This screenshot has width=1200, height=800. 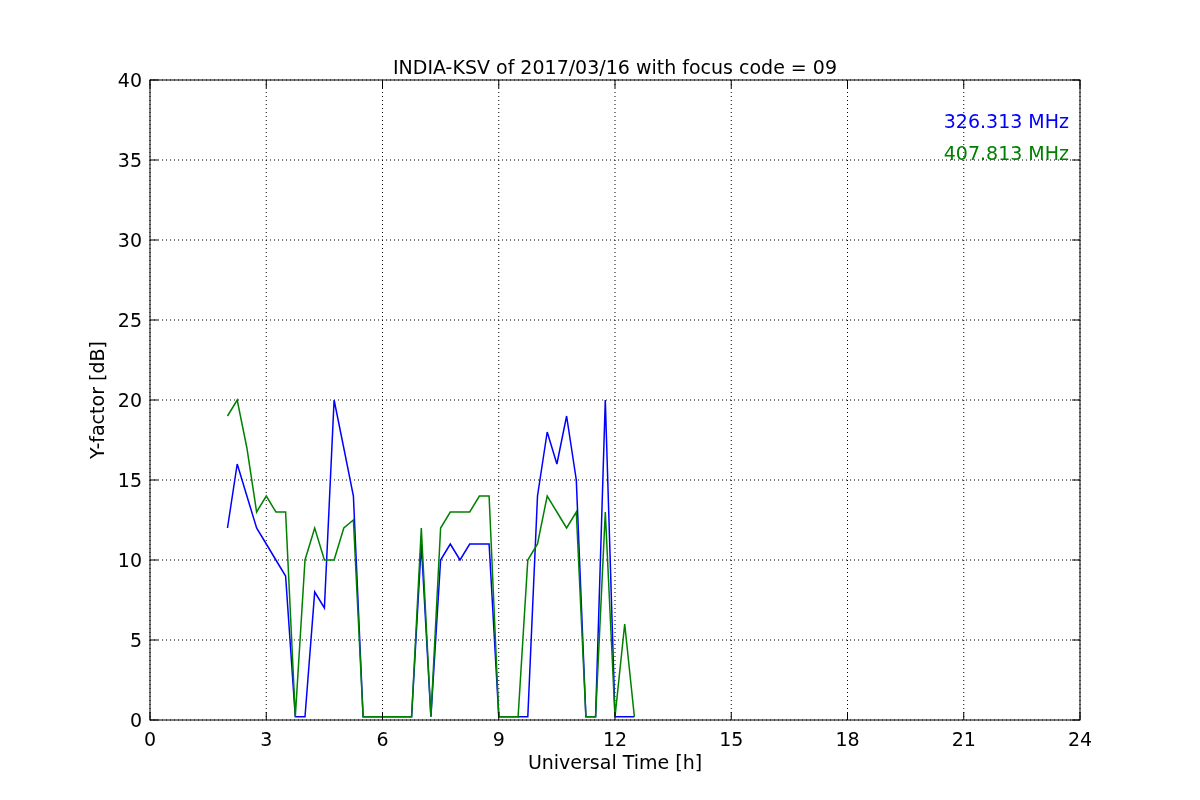 What do you see at coordinates (1080, 739) in the screenshot?
I see `tick-label: 24` at bounding box center [1080, 739].